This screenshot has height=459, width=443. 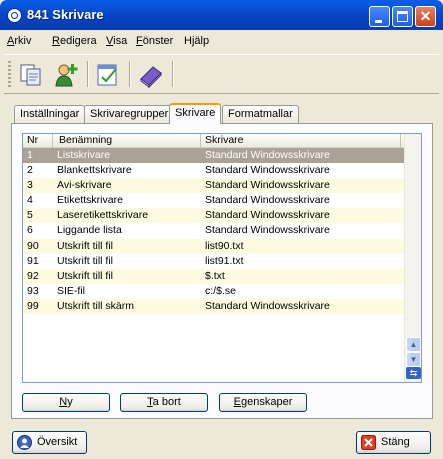 What do you see at coordinates (224, 245) in the screenshot?
I see `cell-skrivare: list90.txt` at bounding box center [224, 245].